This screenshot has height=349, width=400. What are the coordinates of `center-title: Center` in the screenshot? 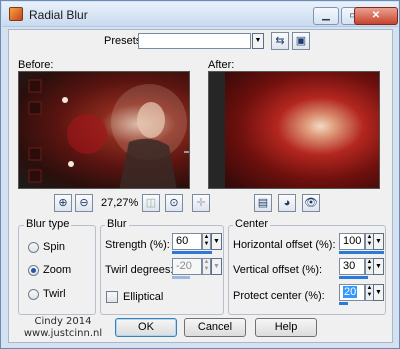 It's located at (252, 224).